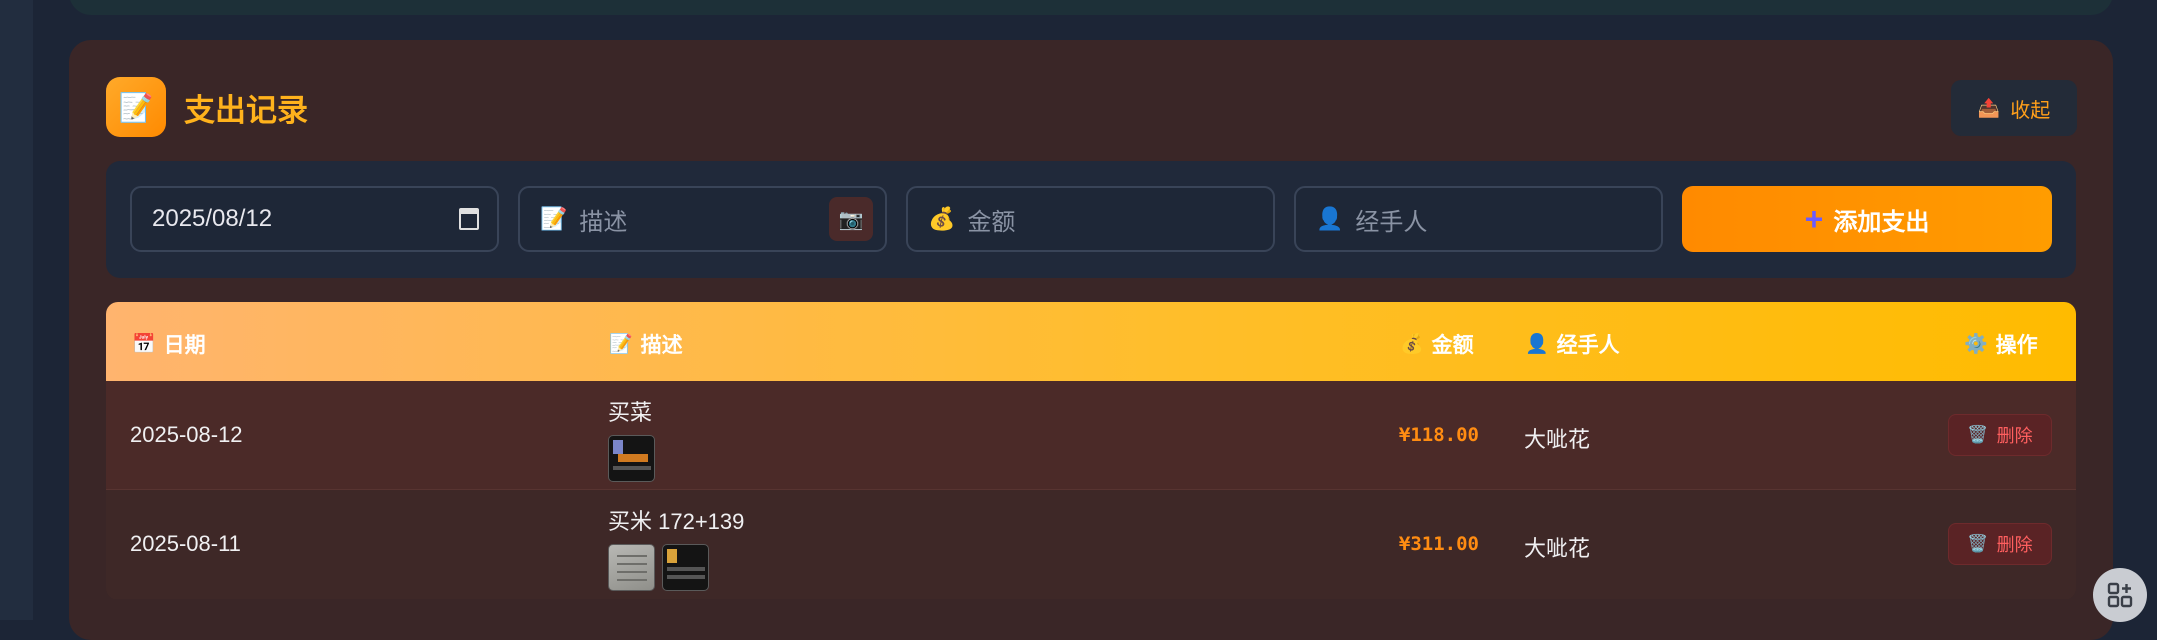  Describe the element at coordinates (991, 222) in the screenshot. I see `amount-placeholder: 金额` at that location.